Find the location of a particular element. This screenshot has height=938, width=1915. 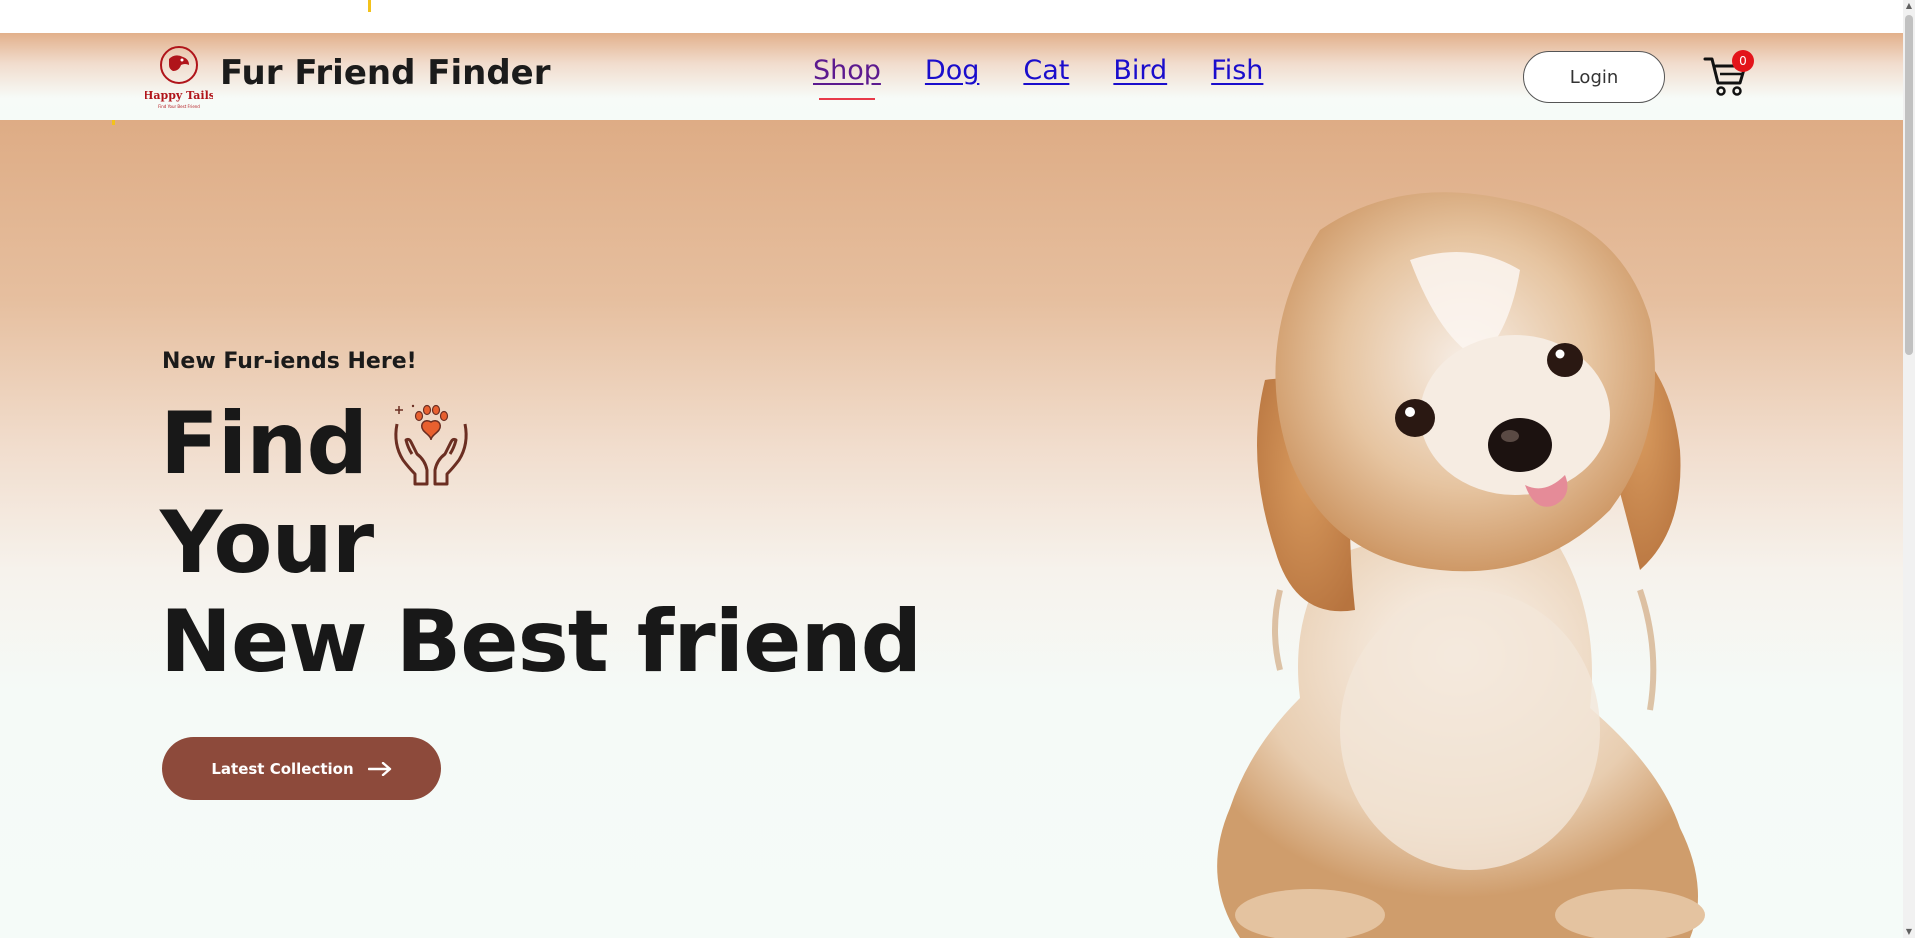

cart-count-badge: 0 is located at coordinates (1743, 61).